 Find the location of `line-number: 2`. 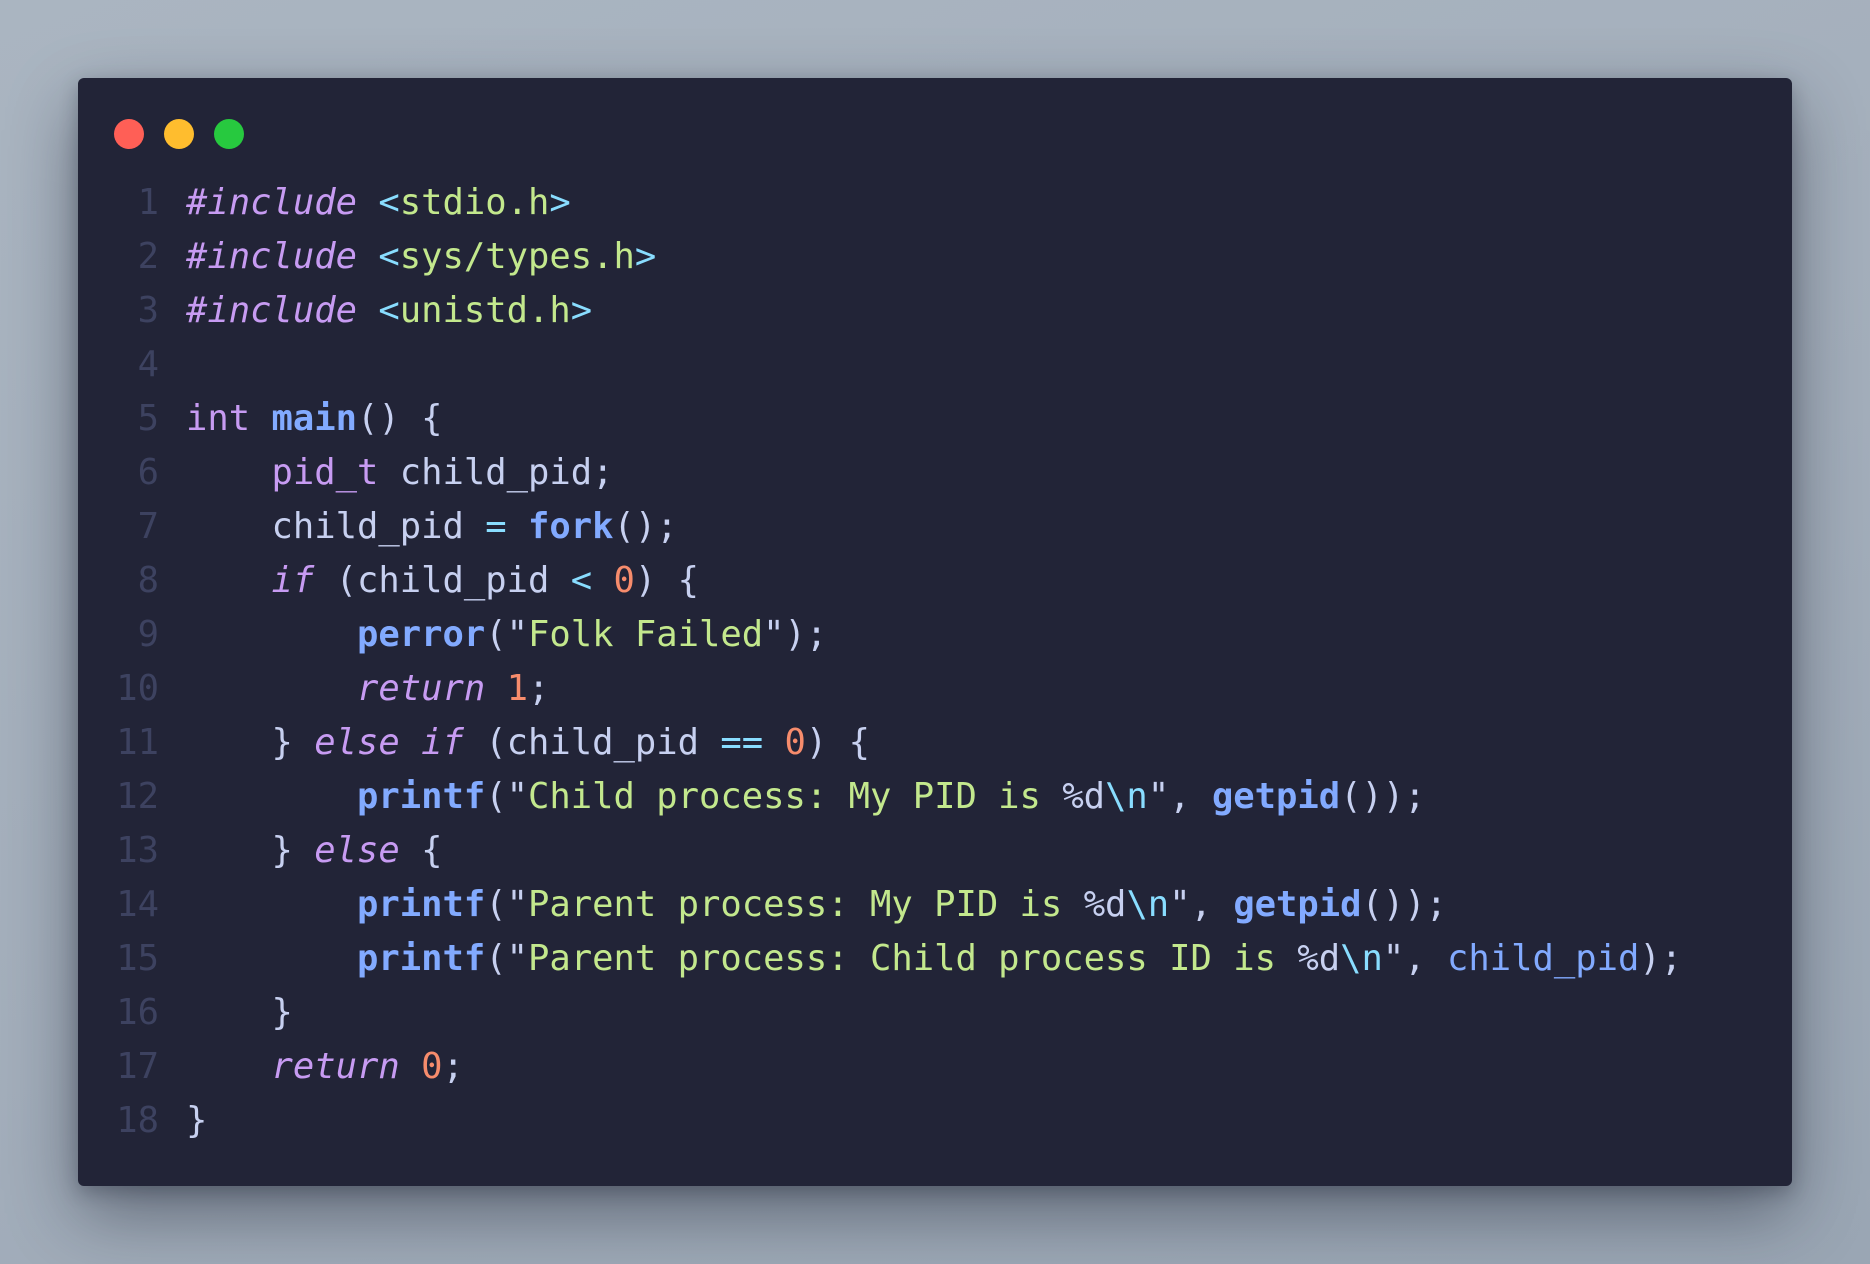

line-number: 2 is located at coordinates (148, 256).